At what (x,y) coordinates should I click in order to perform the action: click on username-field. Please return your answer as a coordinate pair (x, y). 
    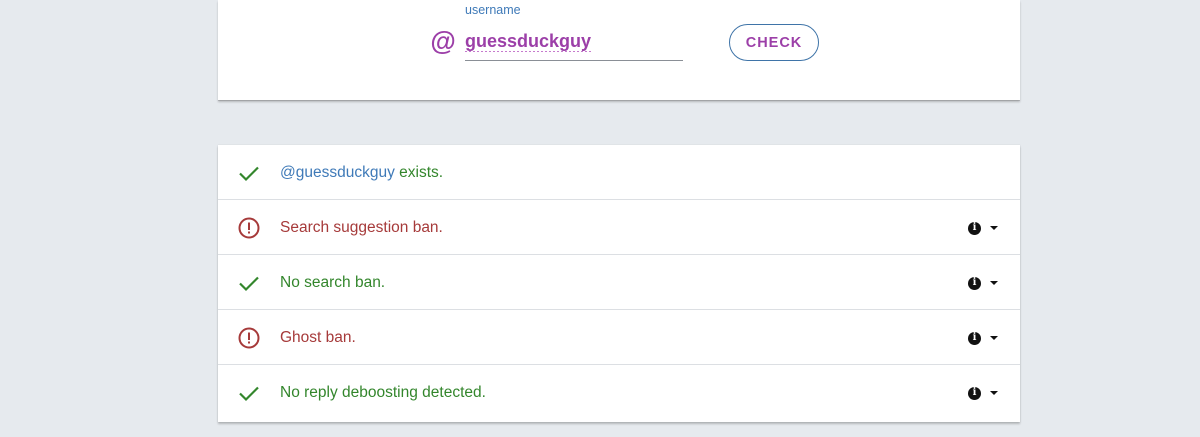
    Looking at the image, I should click on (574, 43).